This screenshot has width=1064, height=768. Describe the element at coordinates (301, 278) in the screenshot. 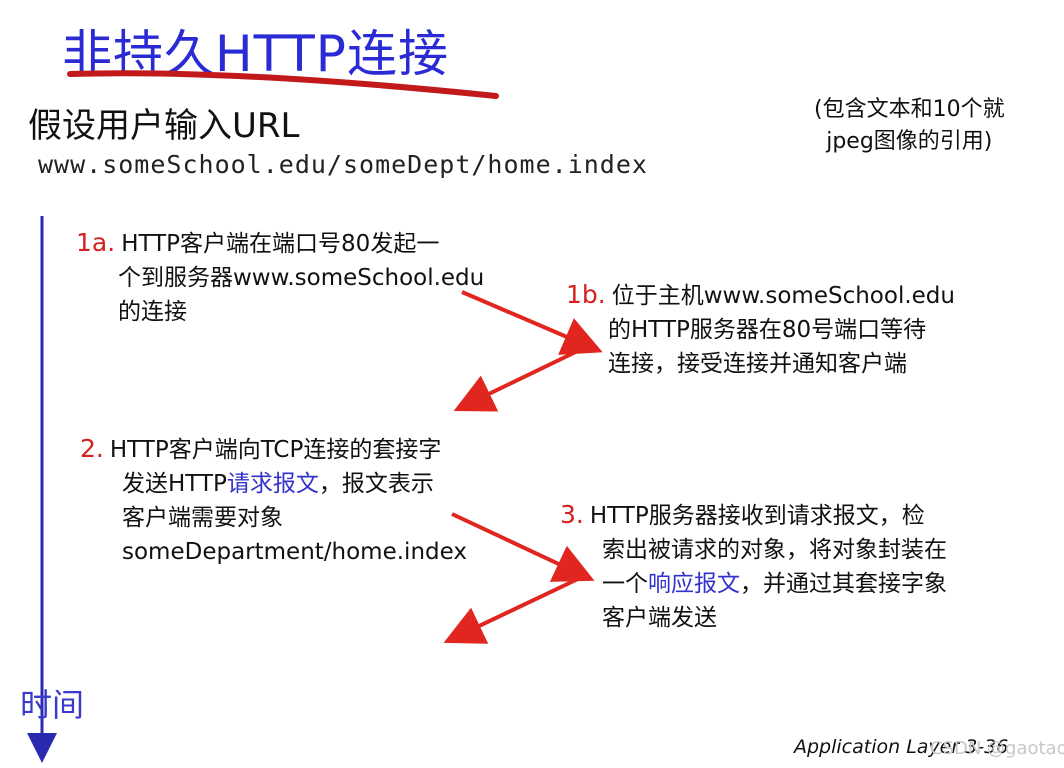

I see `step-text-line: 个到服务器www.someSchool.edu` at that location.